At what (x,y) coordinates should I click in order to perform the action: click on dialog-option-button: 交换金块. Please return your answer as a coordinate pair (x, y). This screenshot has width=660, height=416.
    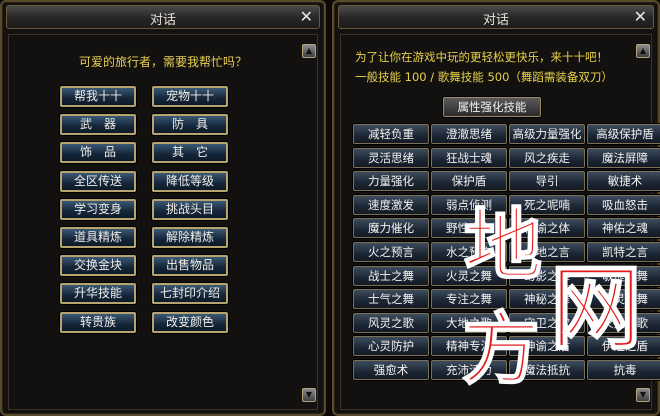
    Looking at the image, I should click on (98, 266).